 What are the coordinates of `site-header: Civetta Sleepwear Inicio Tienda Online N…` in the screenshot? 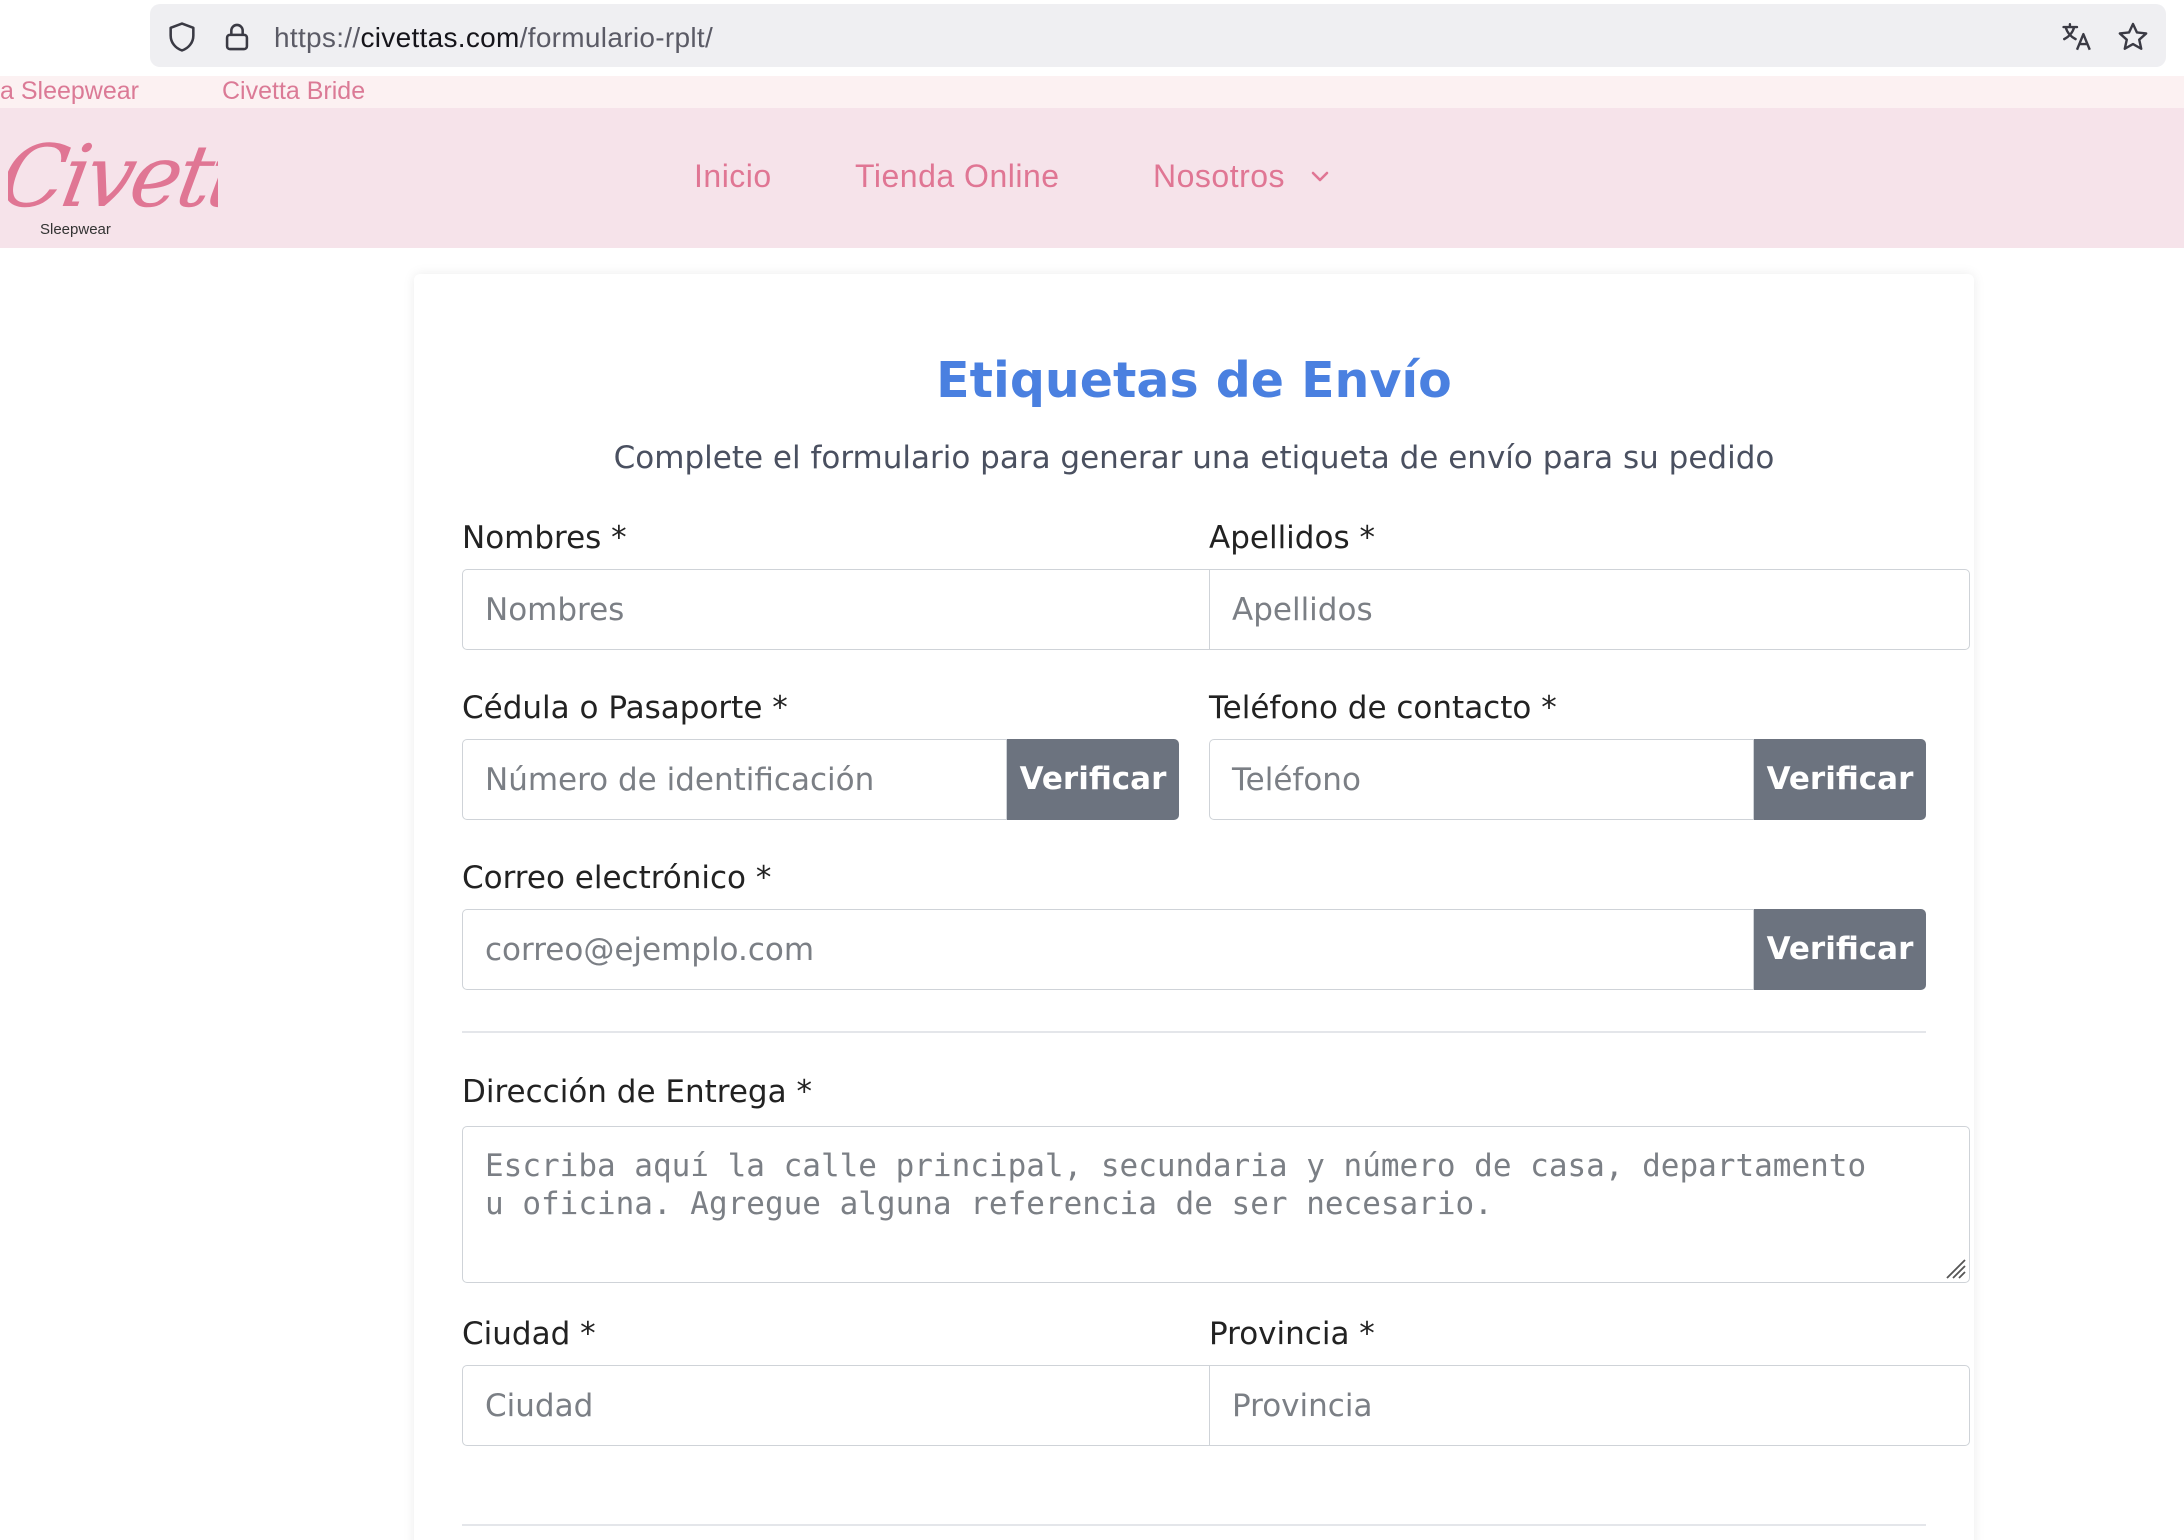 It's located at (1092, 178).